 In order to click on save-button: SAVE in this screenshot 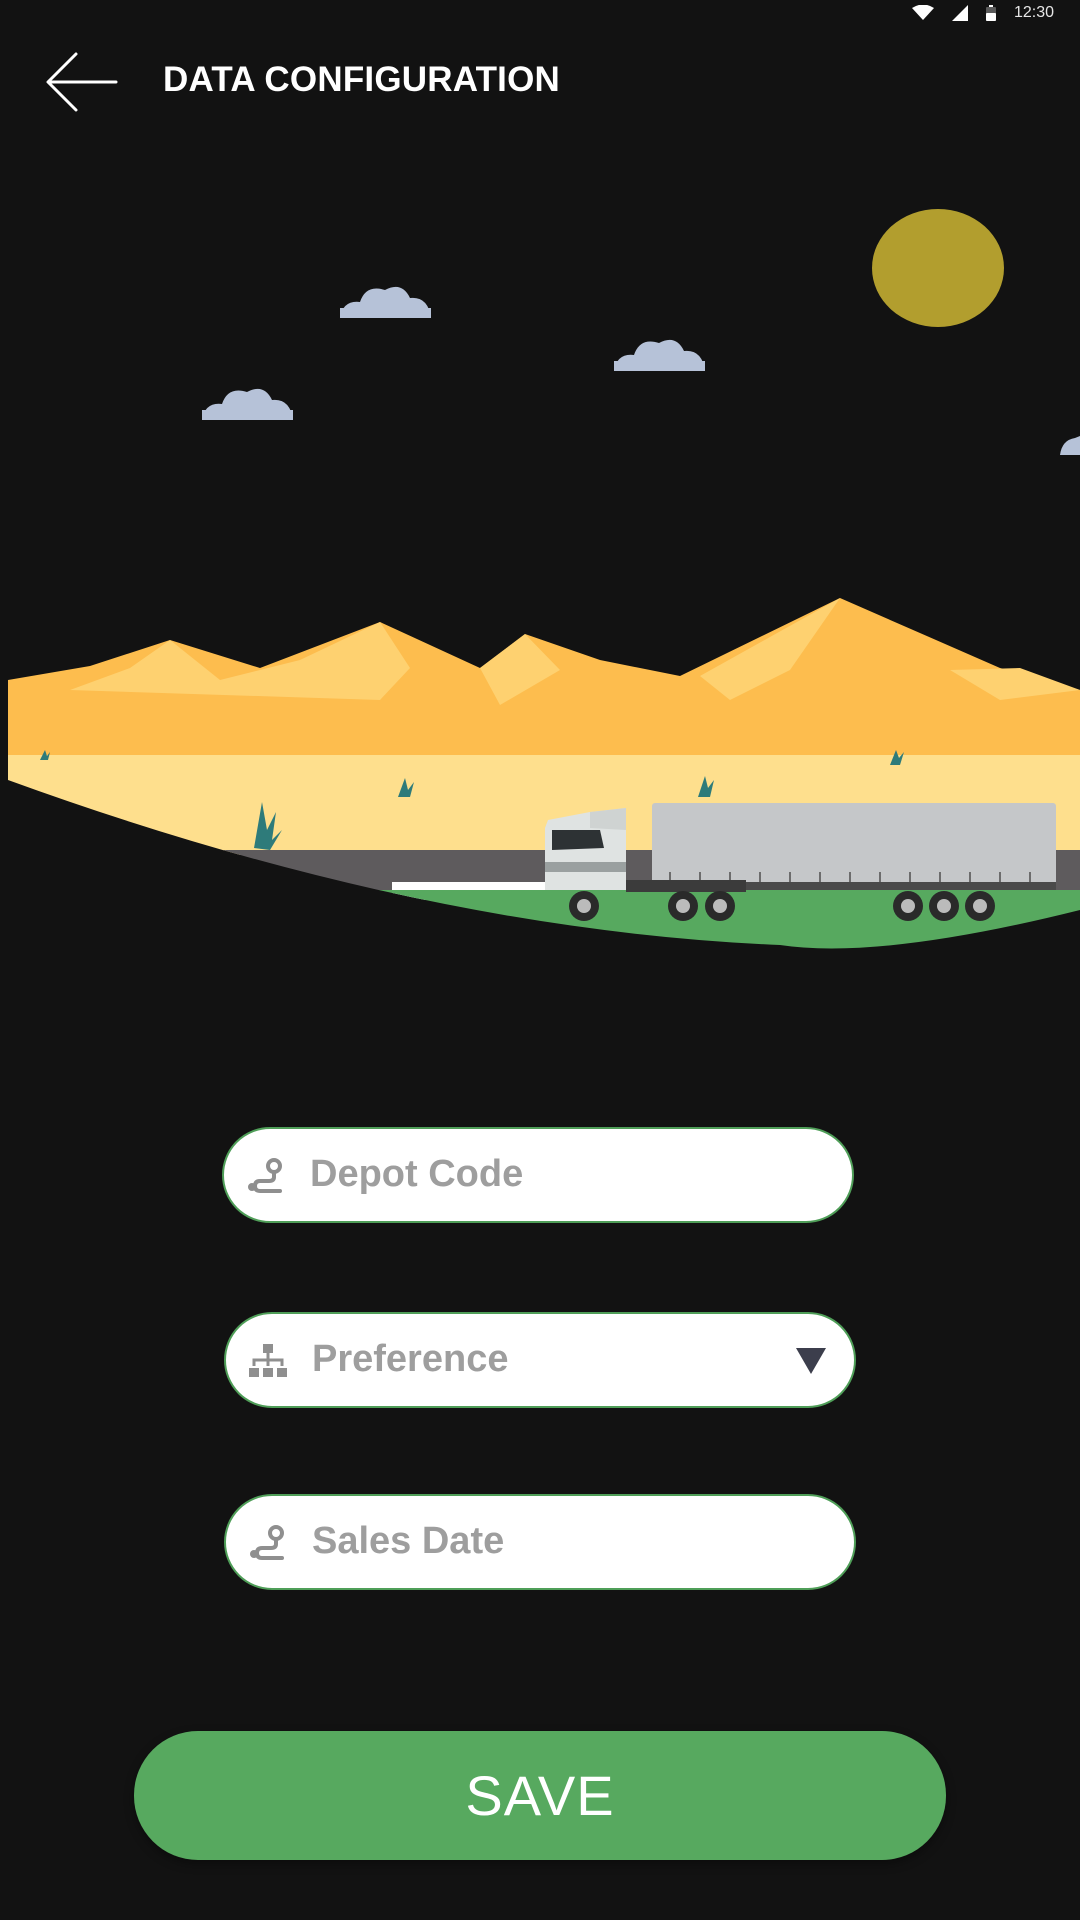, I will do `click(540, 1795)`.